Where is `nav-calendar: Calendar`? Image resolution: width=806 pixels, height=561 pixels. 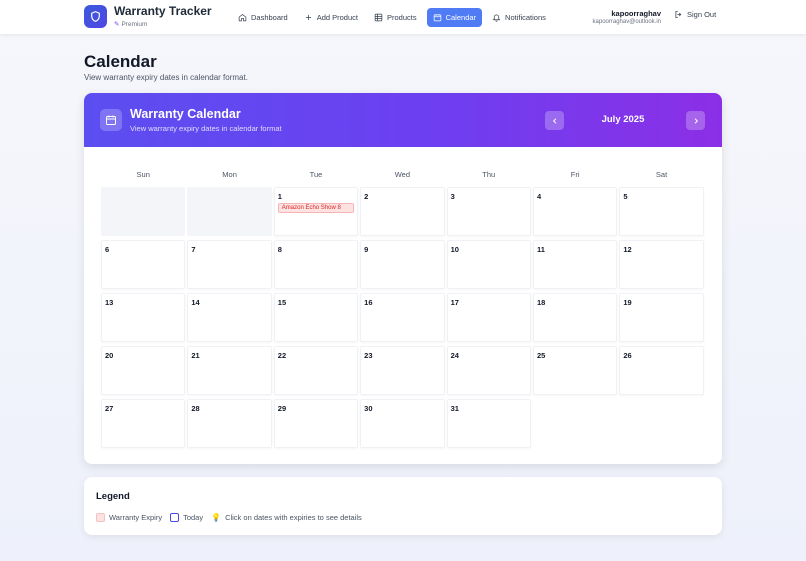
nav-calendar: Calendar is located at coordinates (454, 17).